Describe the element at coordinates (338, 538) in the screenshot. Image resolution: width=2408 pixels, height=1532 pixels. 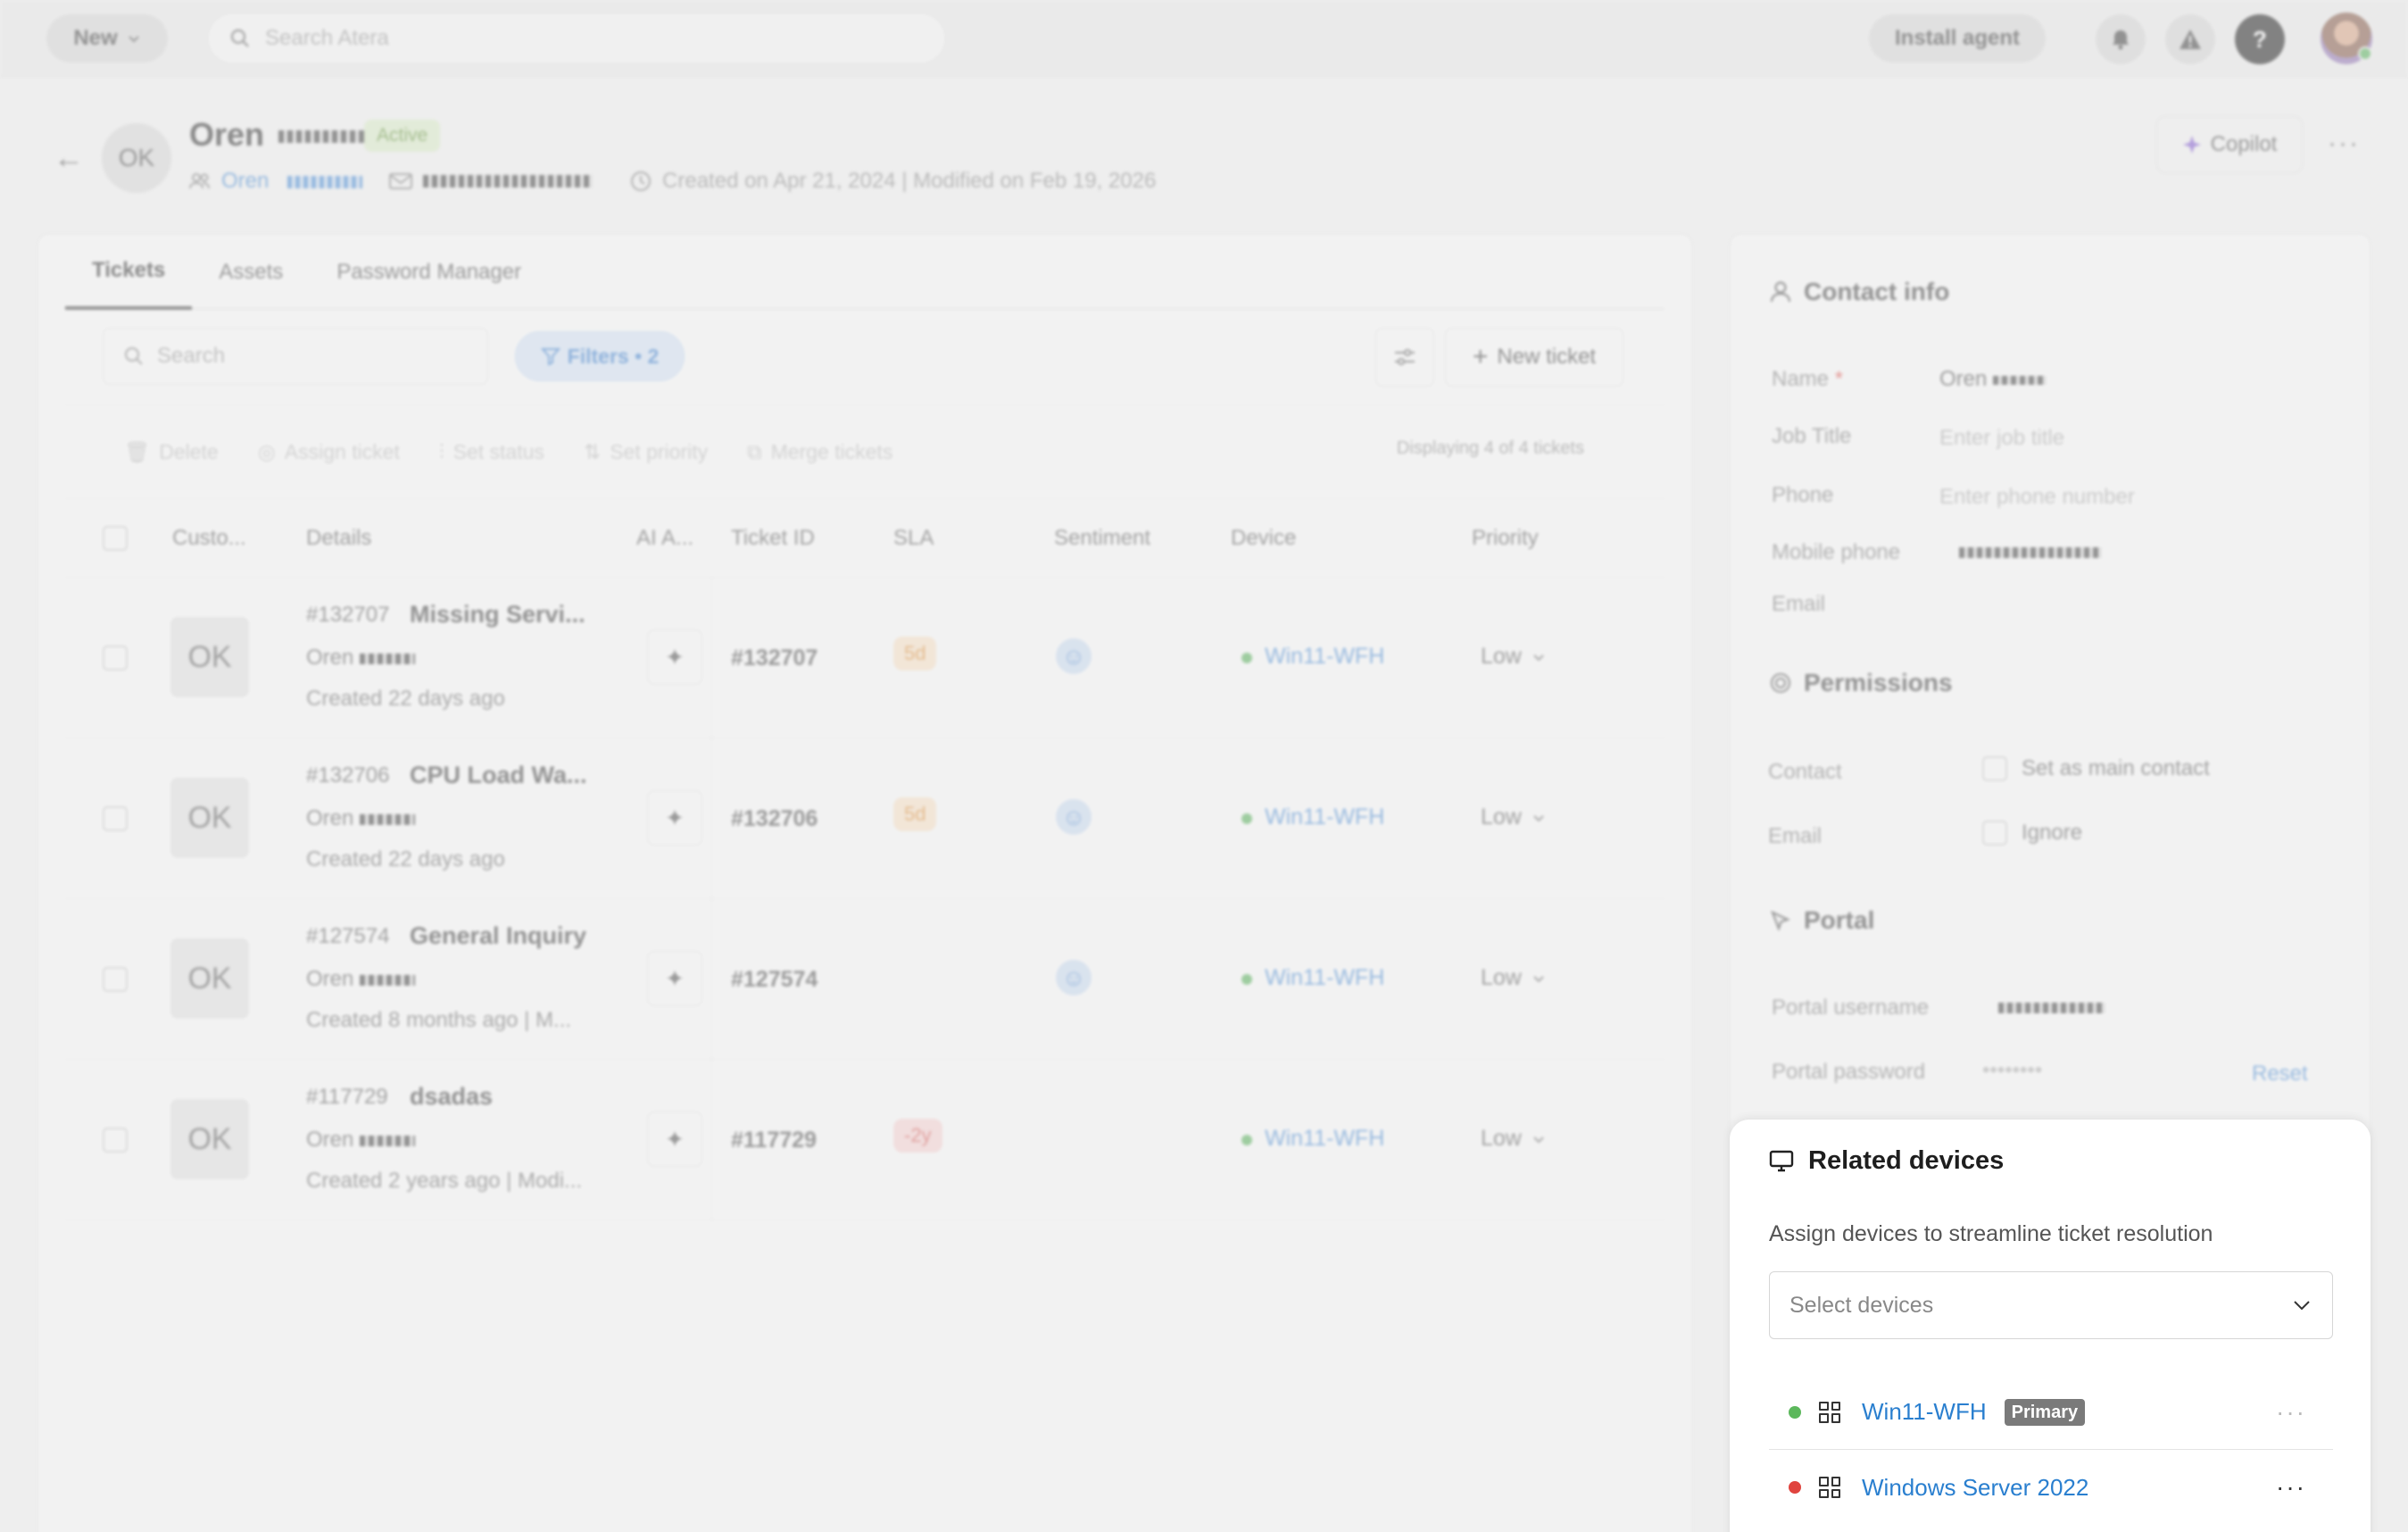
I see `col-details: Details` at that location.